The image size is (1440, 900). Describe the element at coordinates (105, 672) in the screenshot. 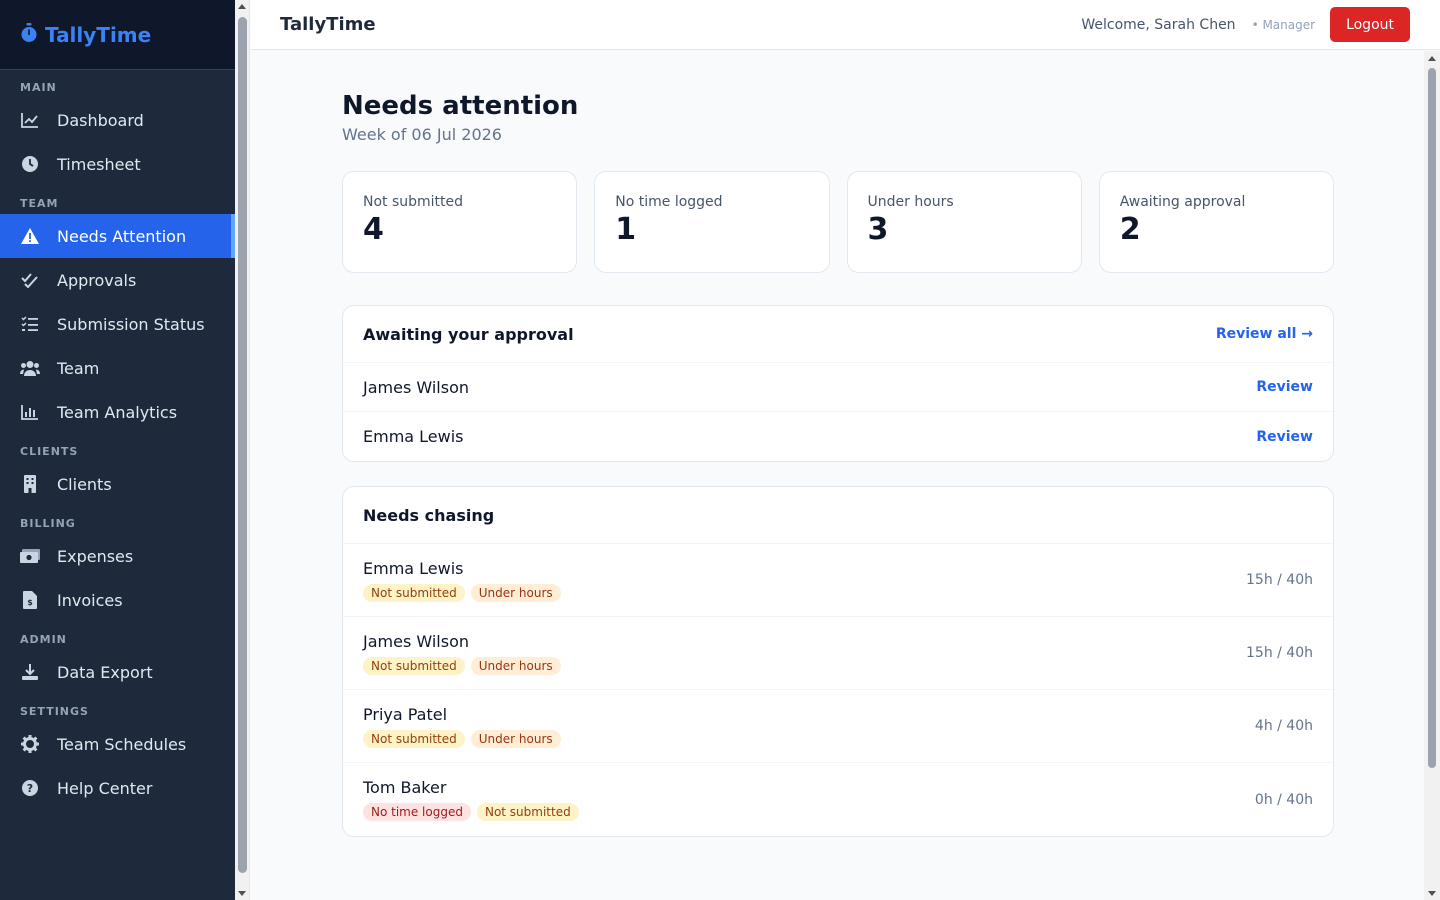

I see `sidebar-item-label: Data Export` at that location.